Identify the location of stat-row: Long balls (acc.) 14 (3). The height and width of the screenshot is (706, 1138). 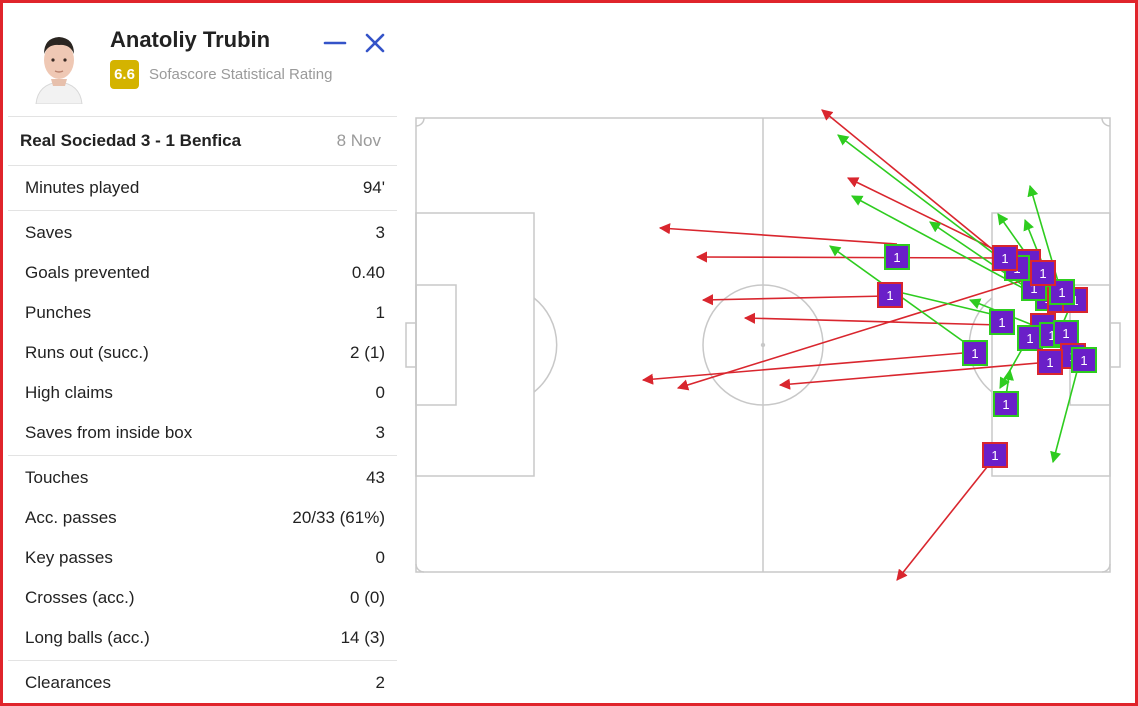
(202, 638).